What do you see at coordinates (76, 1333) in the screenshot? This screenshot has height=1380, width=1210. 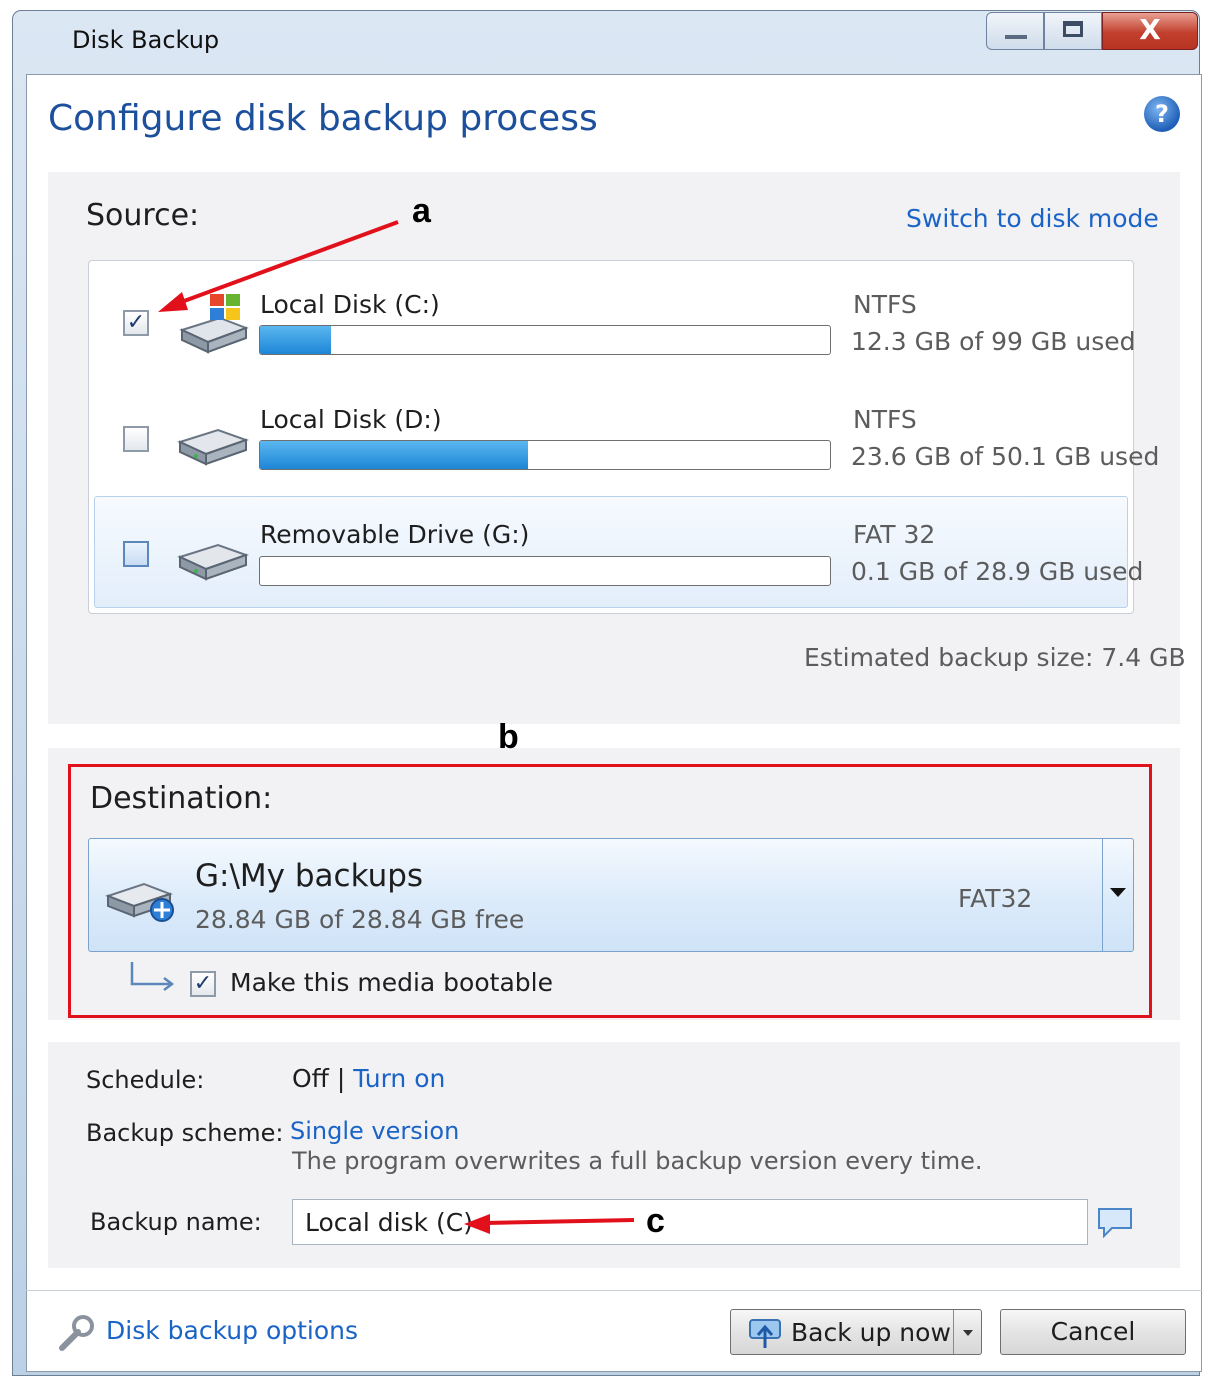 I see `wrench-icon` at bounding box center [76, 1333].